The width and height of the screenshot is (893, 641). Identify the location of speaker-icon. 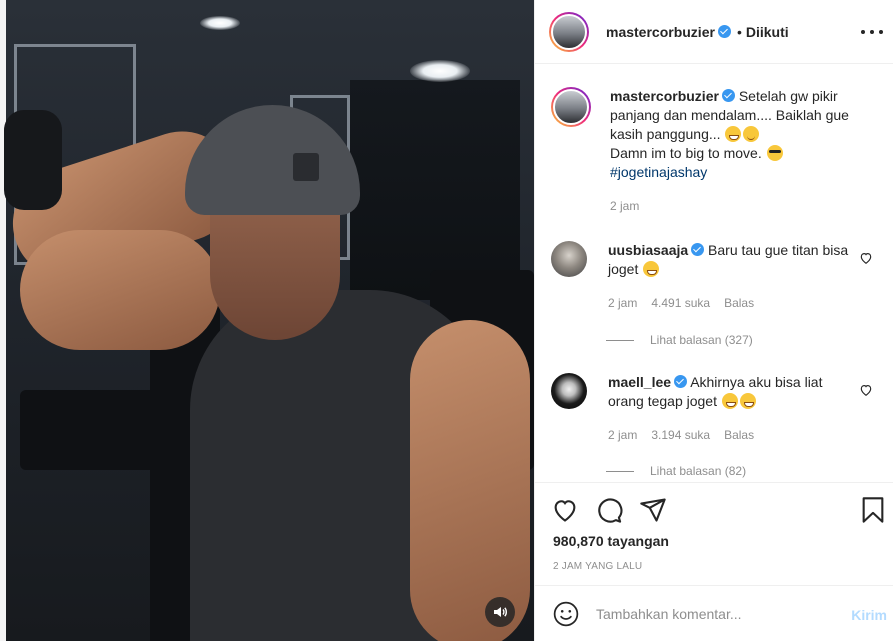
(500, 612).